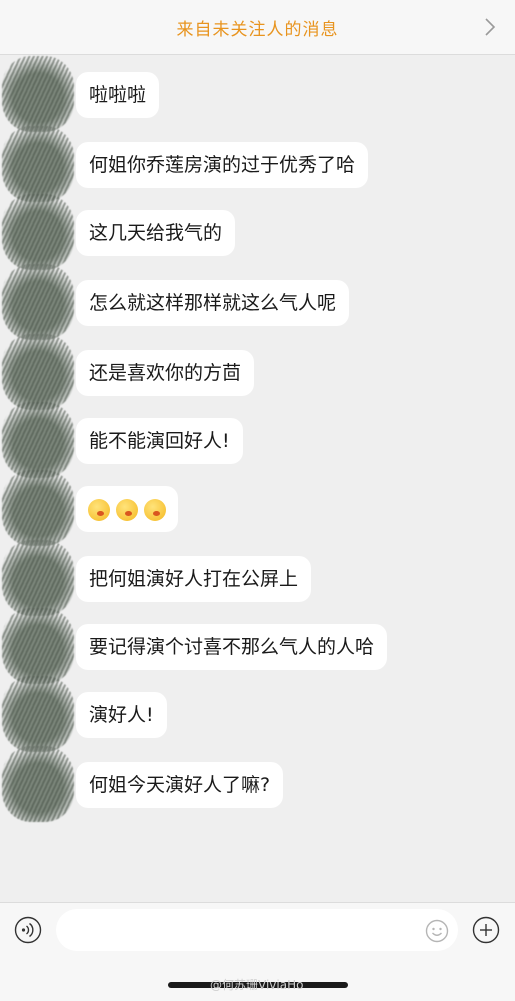  Describe the element at coordinates (257, 232) in the screenshot. I see `message-row: 这几天给我气的` at that location.